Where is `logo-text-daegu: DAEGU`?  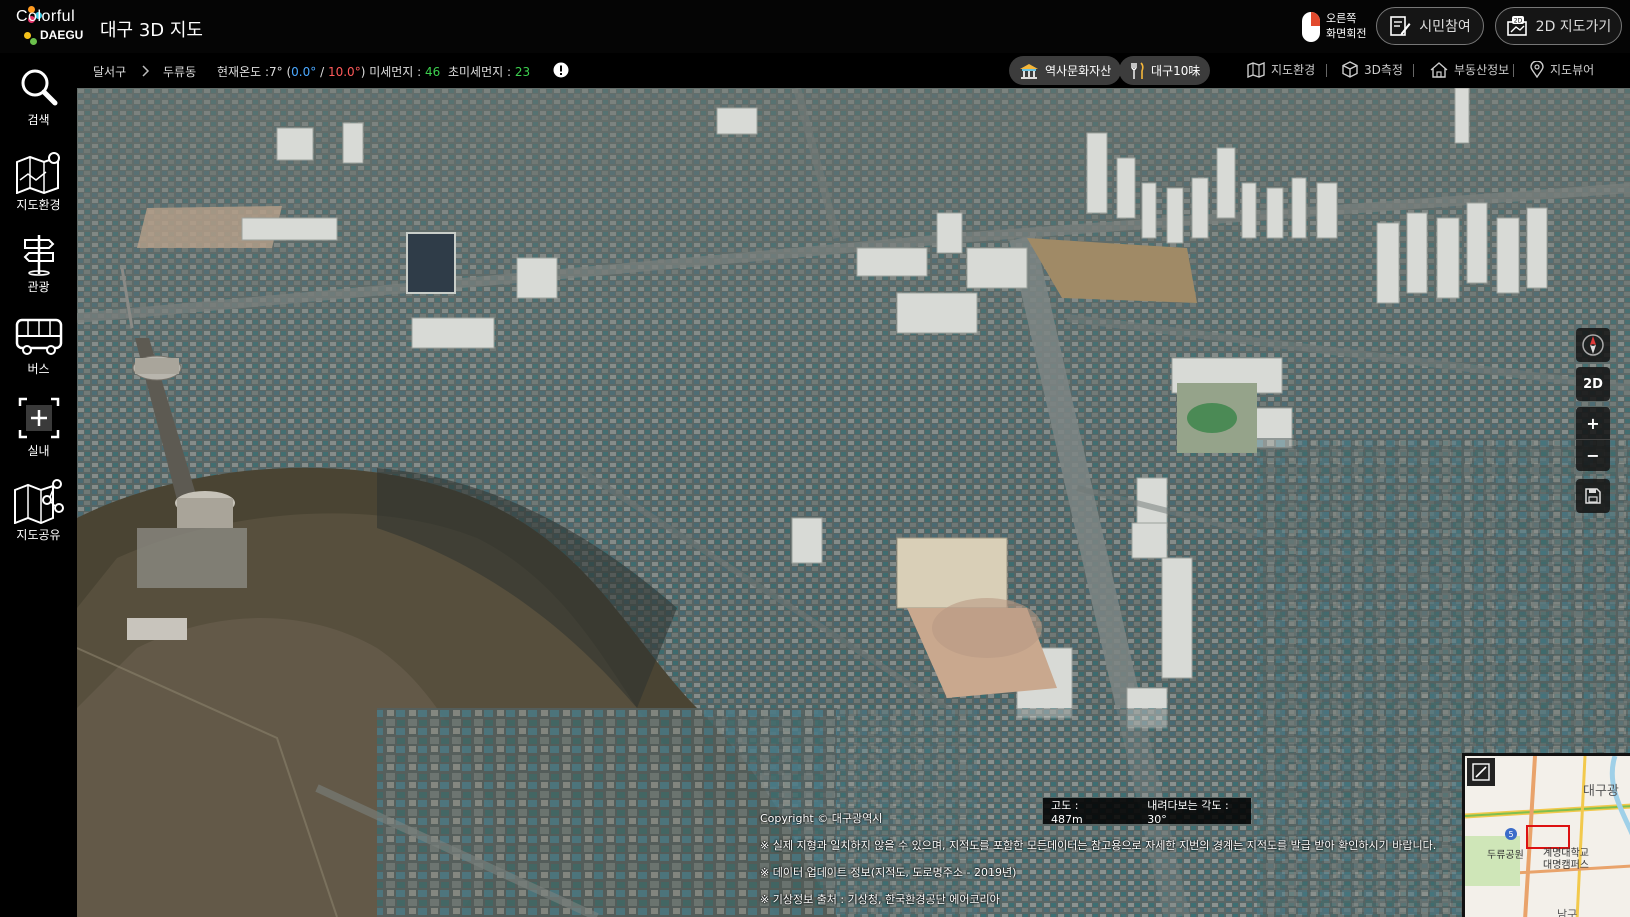 logo-text-daegu: DAEGU is located at coordinates (62, 35).